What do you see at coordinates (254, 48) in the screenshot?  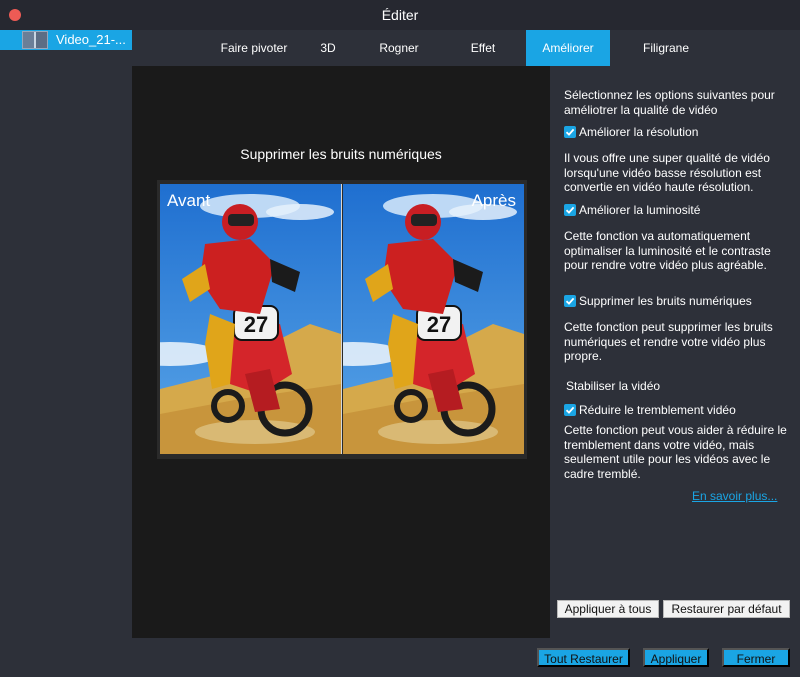 I see `tab-rotate: Faire pivoter` at bounding box center [254, 48].